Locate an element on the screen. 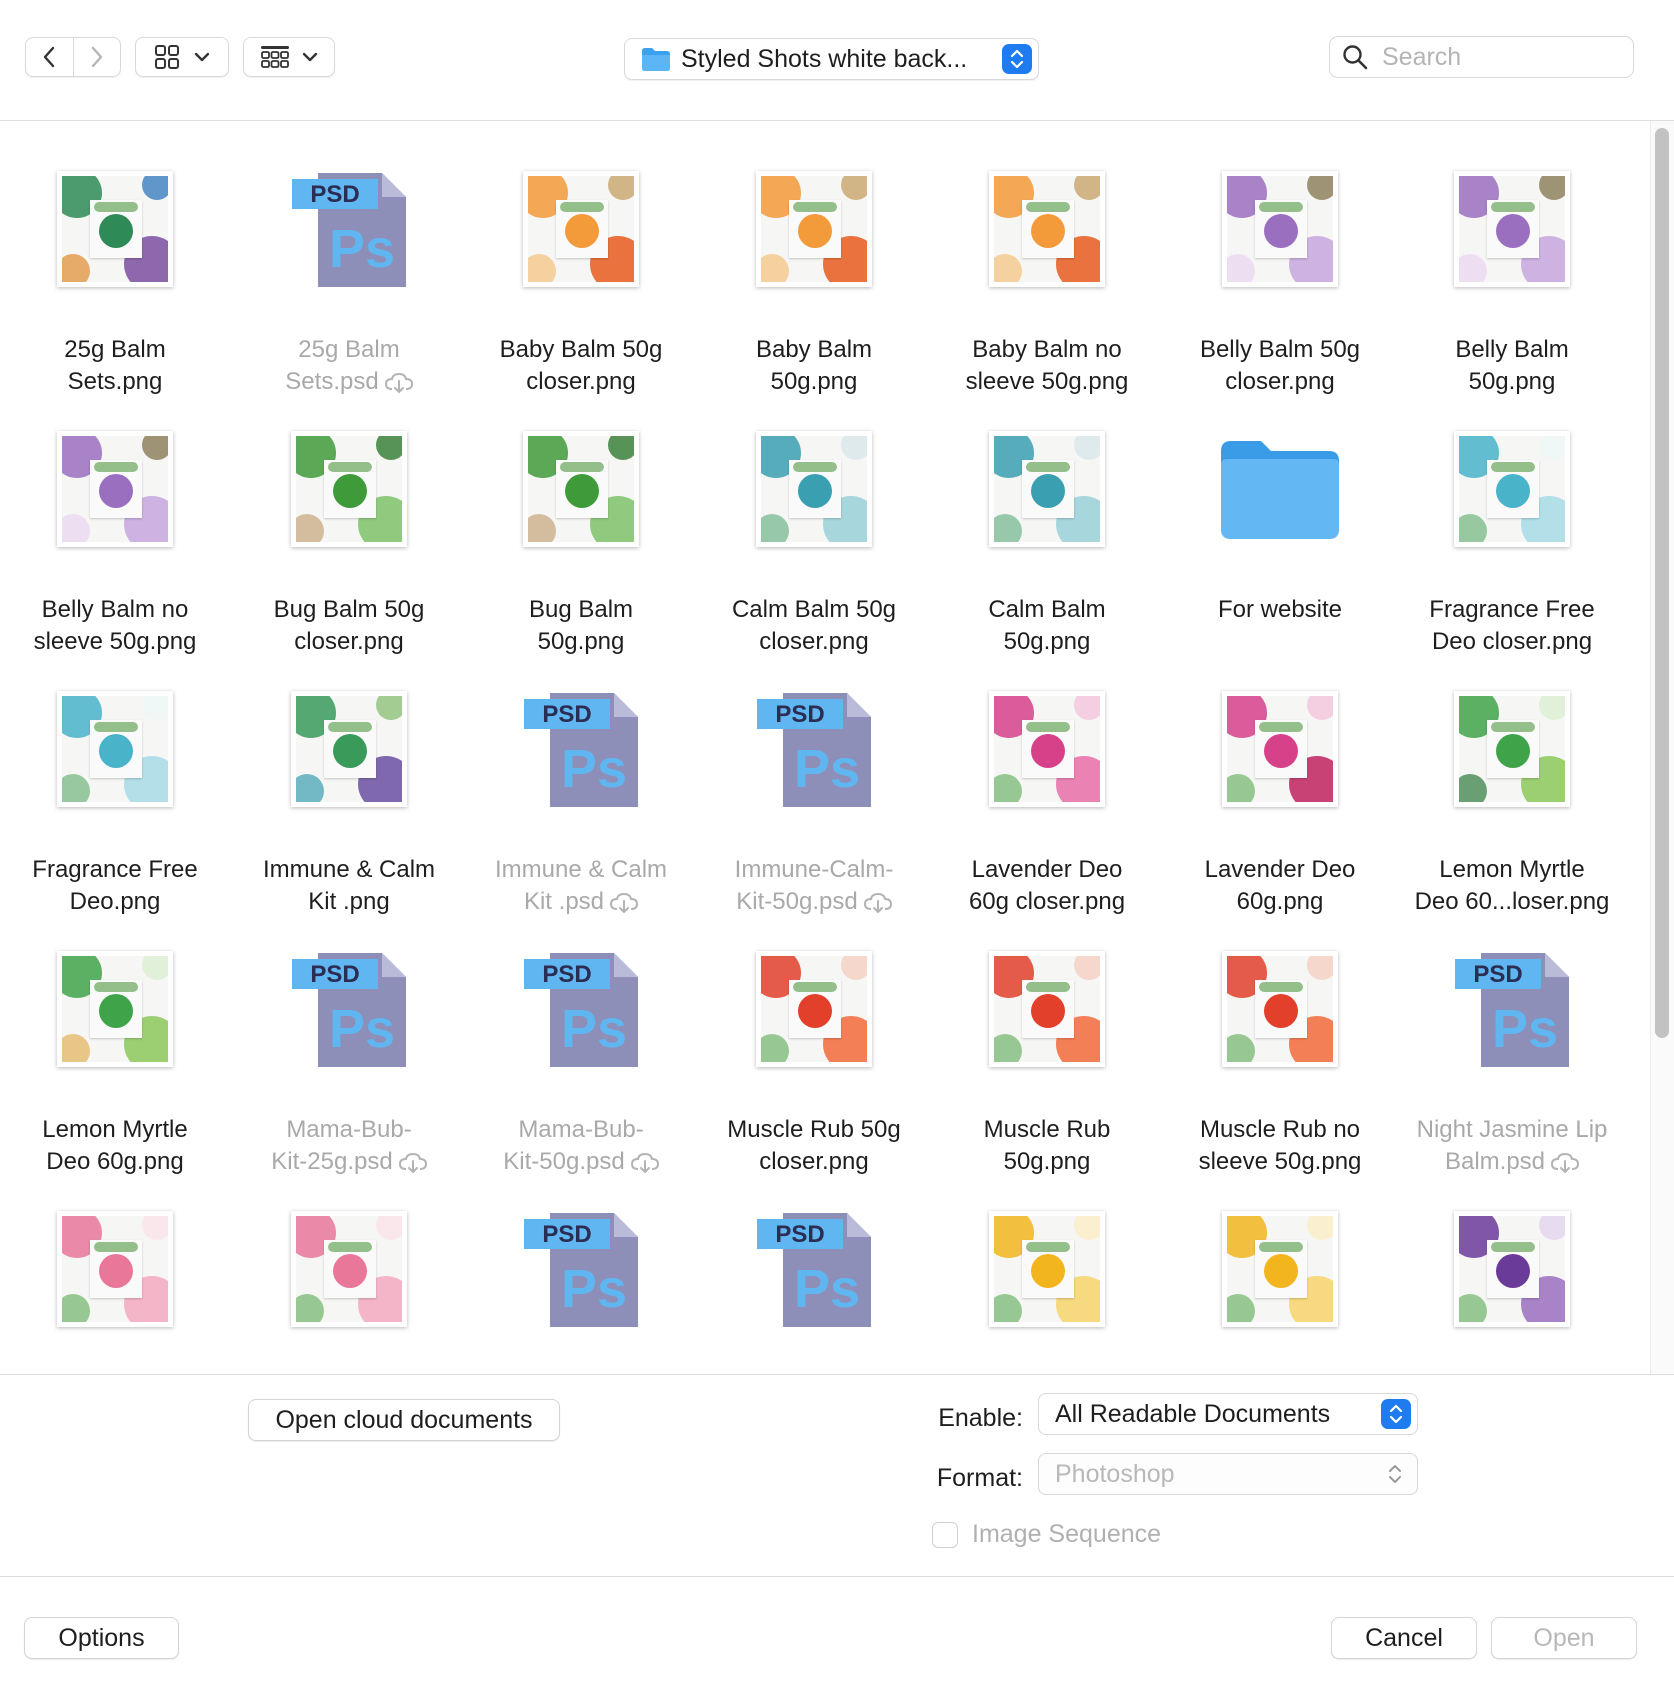 The width and height of the screenshot is (1674, 1681). file-name-line-1: Night Jasmine Lip is located at coordinates (1512, 1129).